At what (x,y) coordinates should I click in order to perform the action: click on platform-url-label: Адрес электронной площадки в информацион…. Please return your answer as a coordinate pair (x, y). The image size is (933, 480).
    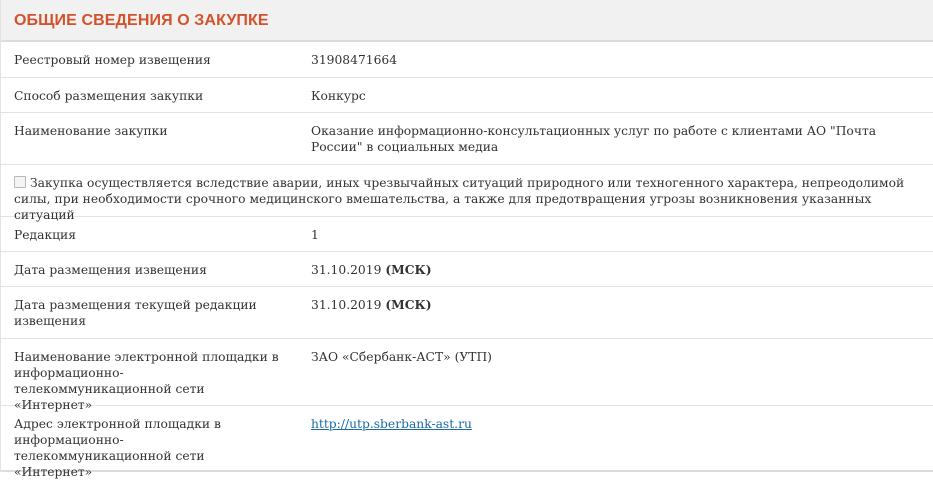
    Looking at the image, I should click on (117, 448).